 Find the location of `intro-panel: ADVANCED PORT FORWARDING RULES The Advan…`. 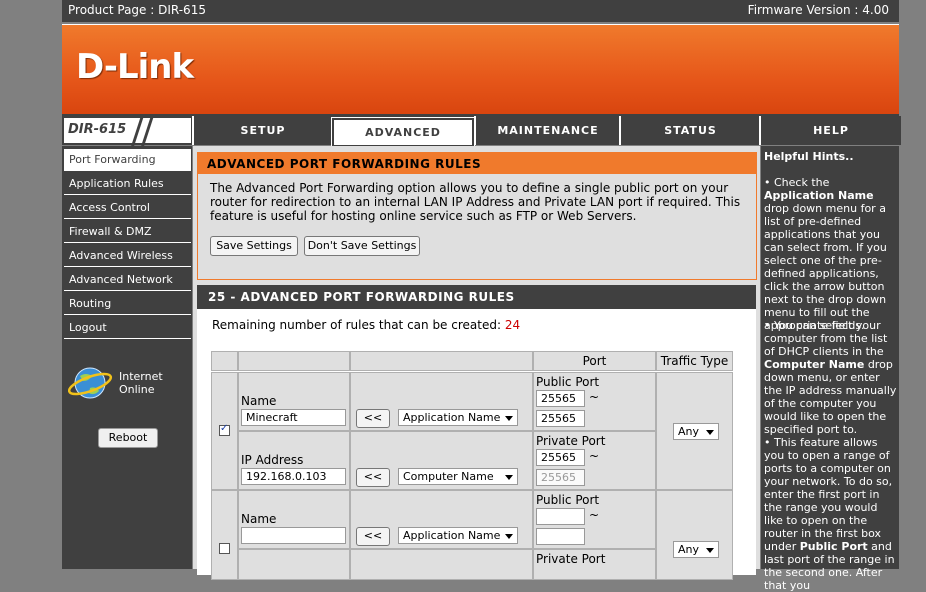

intro-panel: ADVANCED PORT FORWARDING RULES The Advan… is located at coordinates (477, 216).